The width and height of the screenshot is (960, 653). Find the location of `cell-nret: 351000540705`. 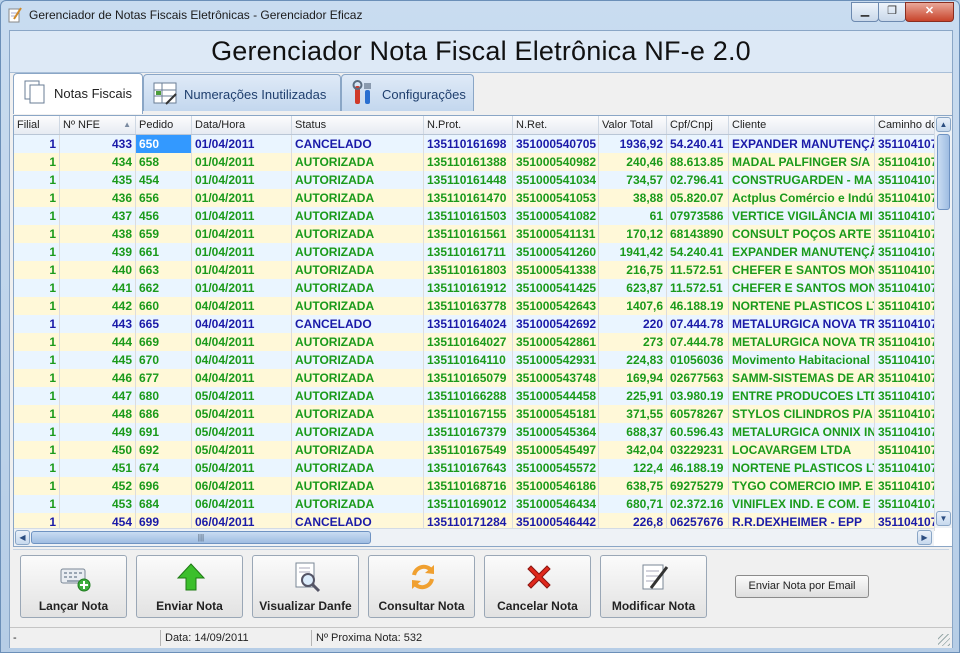

cell-nret: 351000540705 is located at coordinates (556, 144).